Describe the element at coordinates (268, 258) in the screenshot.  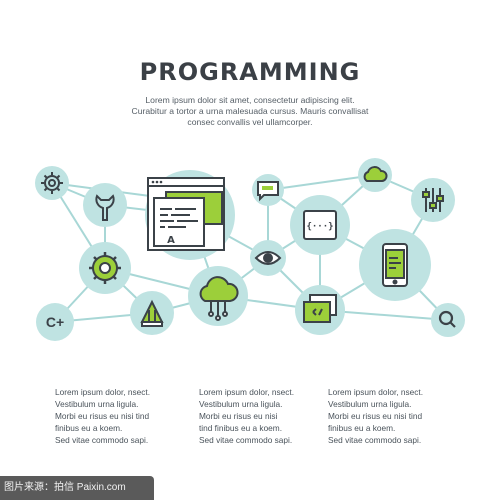
I see `eye-icon` at that location.